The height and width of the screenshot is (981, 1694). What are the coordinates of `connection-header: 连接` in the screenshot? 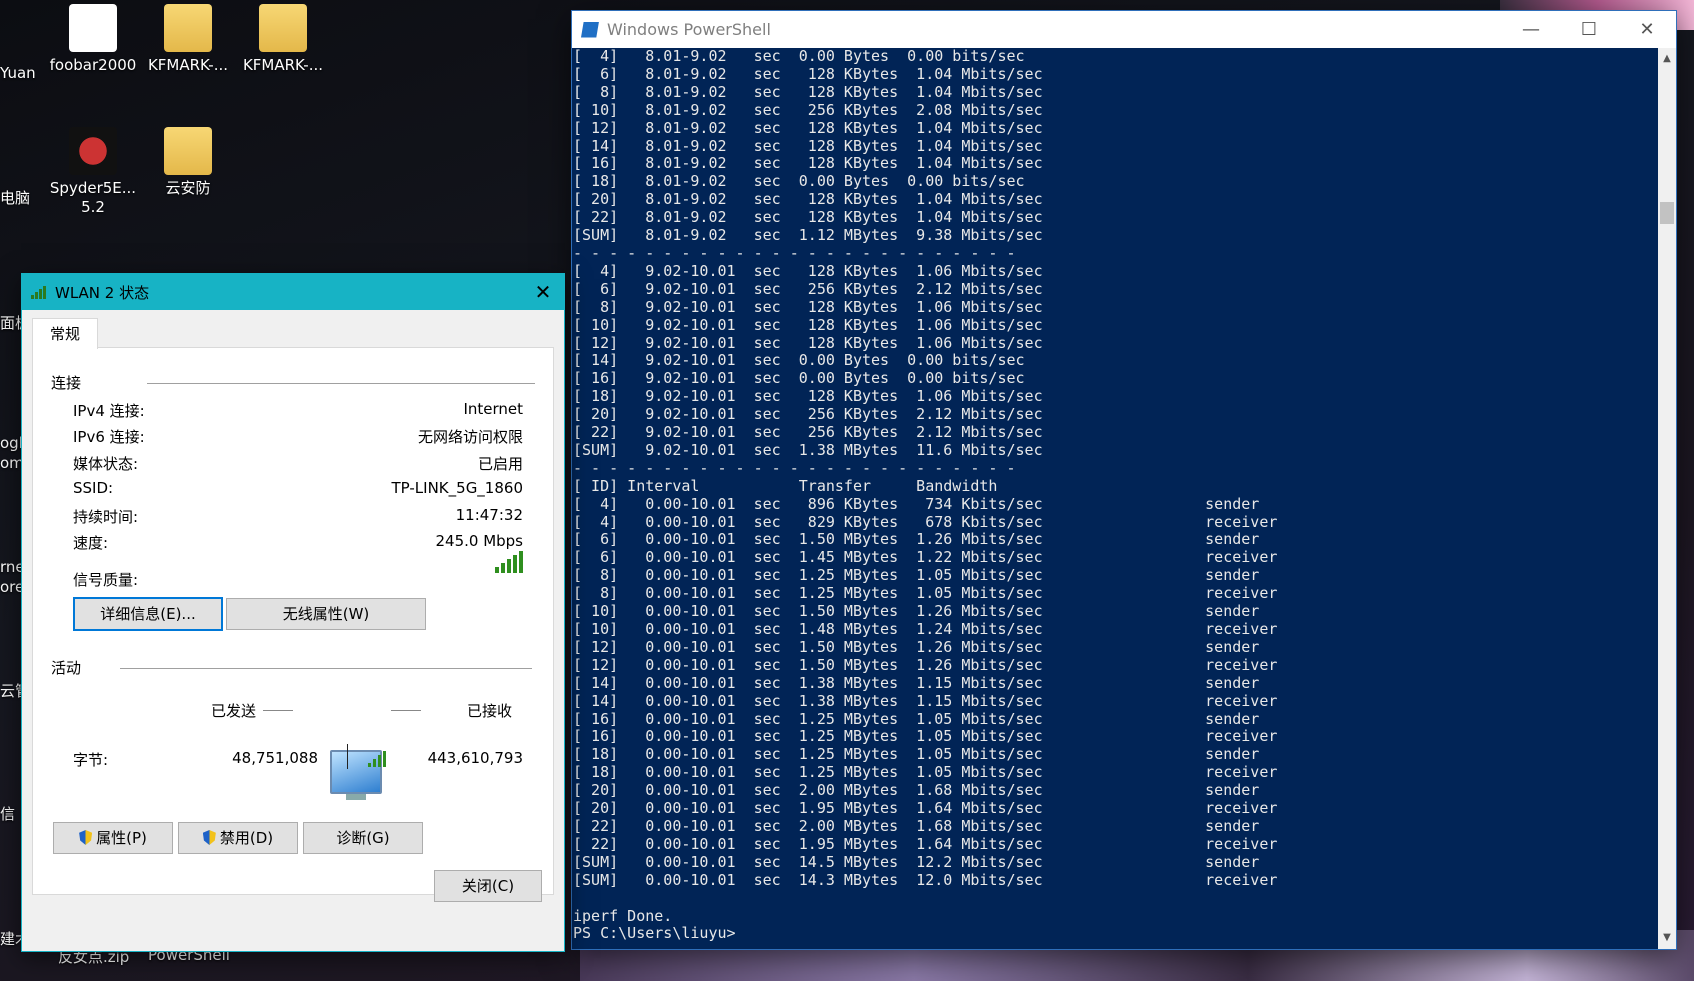 It's located at (66, 383).